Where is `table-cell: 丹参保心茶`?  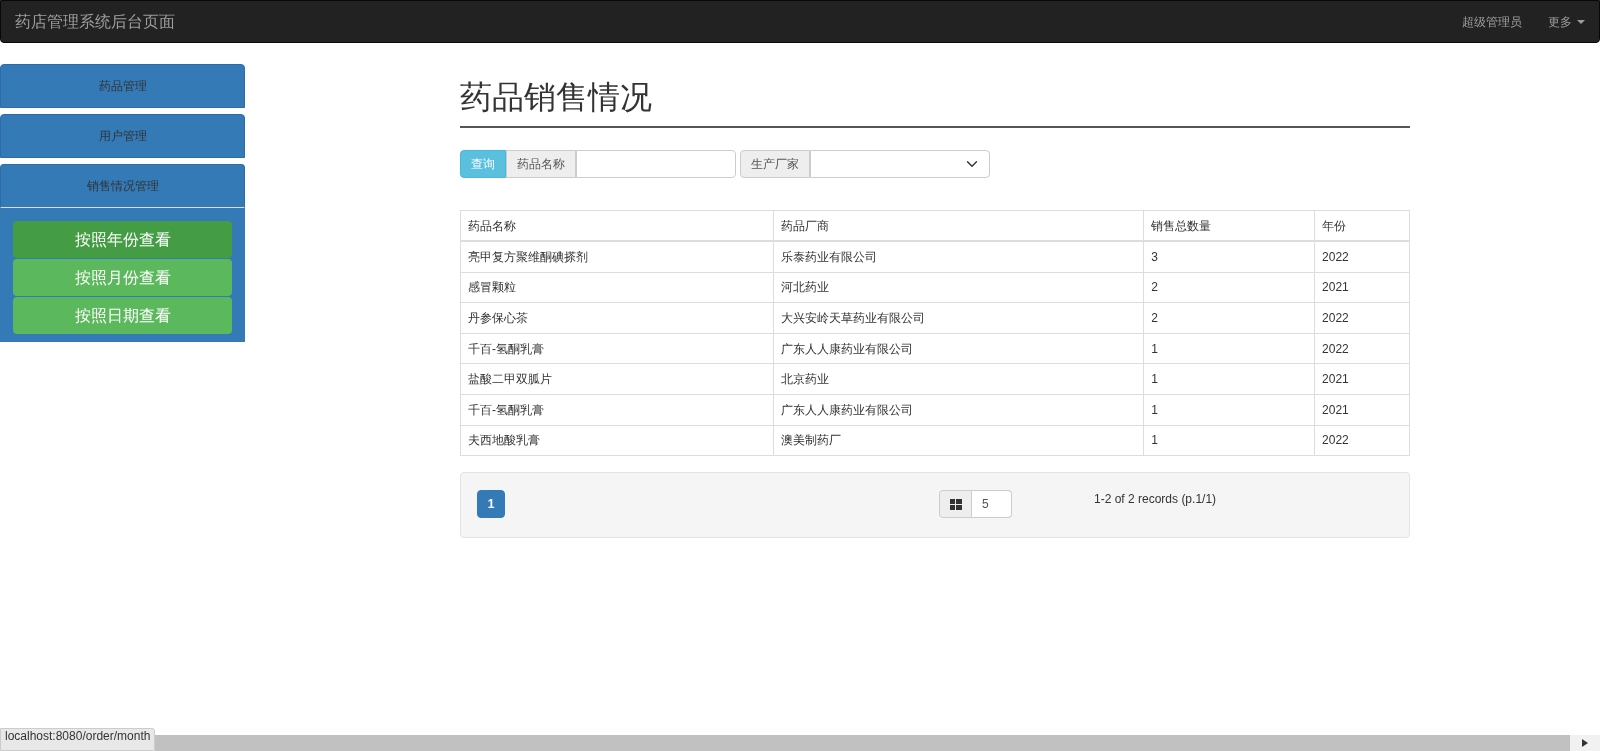 table-cell: 丹参保心茶 is located at coordinates (617, 318).